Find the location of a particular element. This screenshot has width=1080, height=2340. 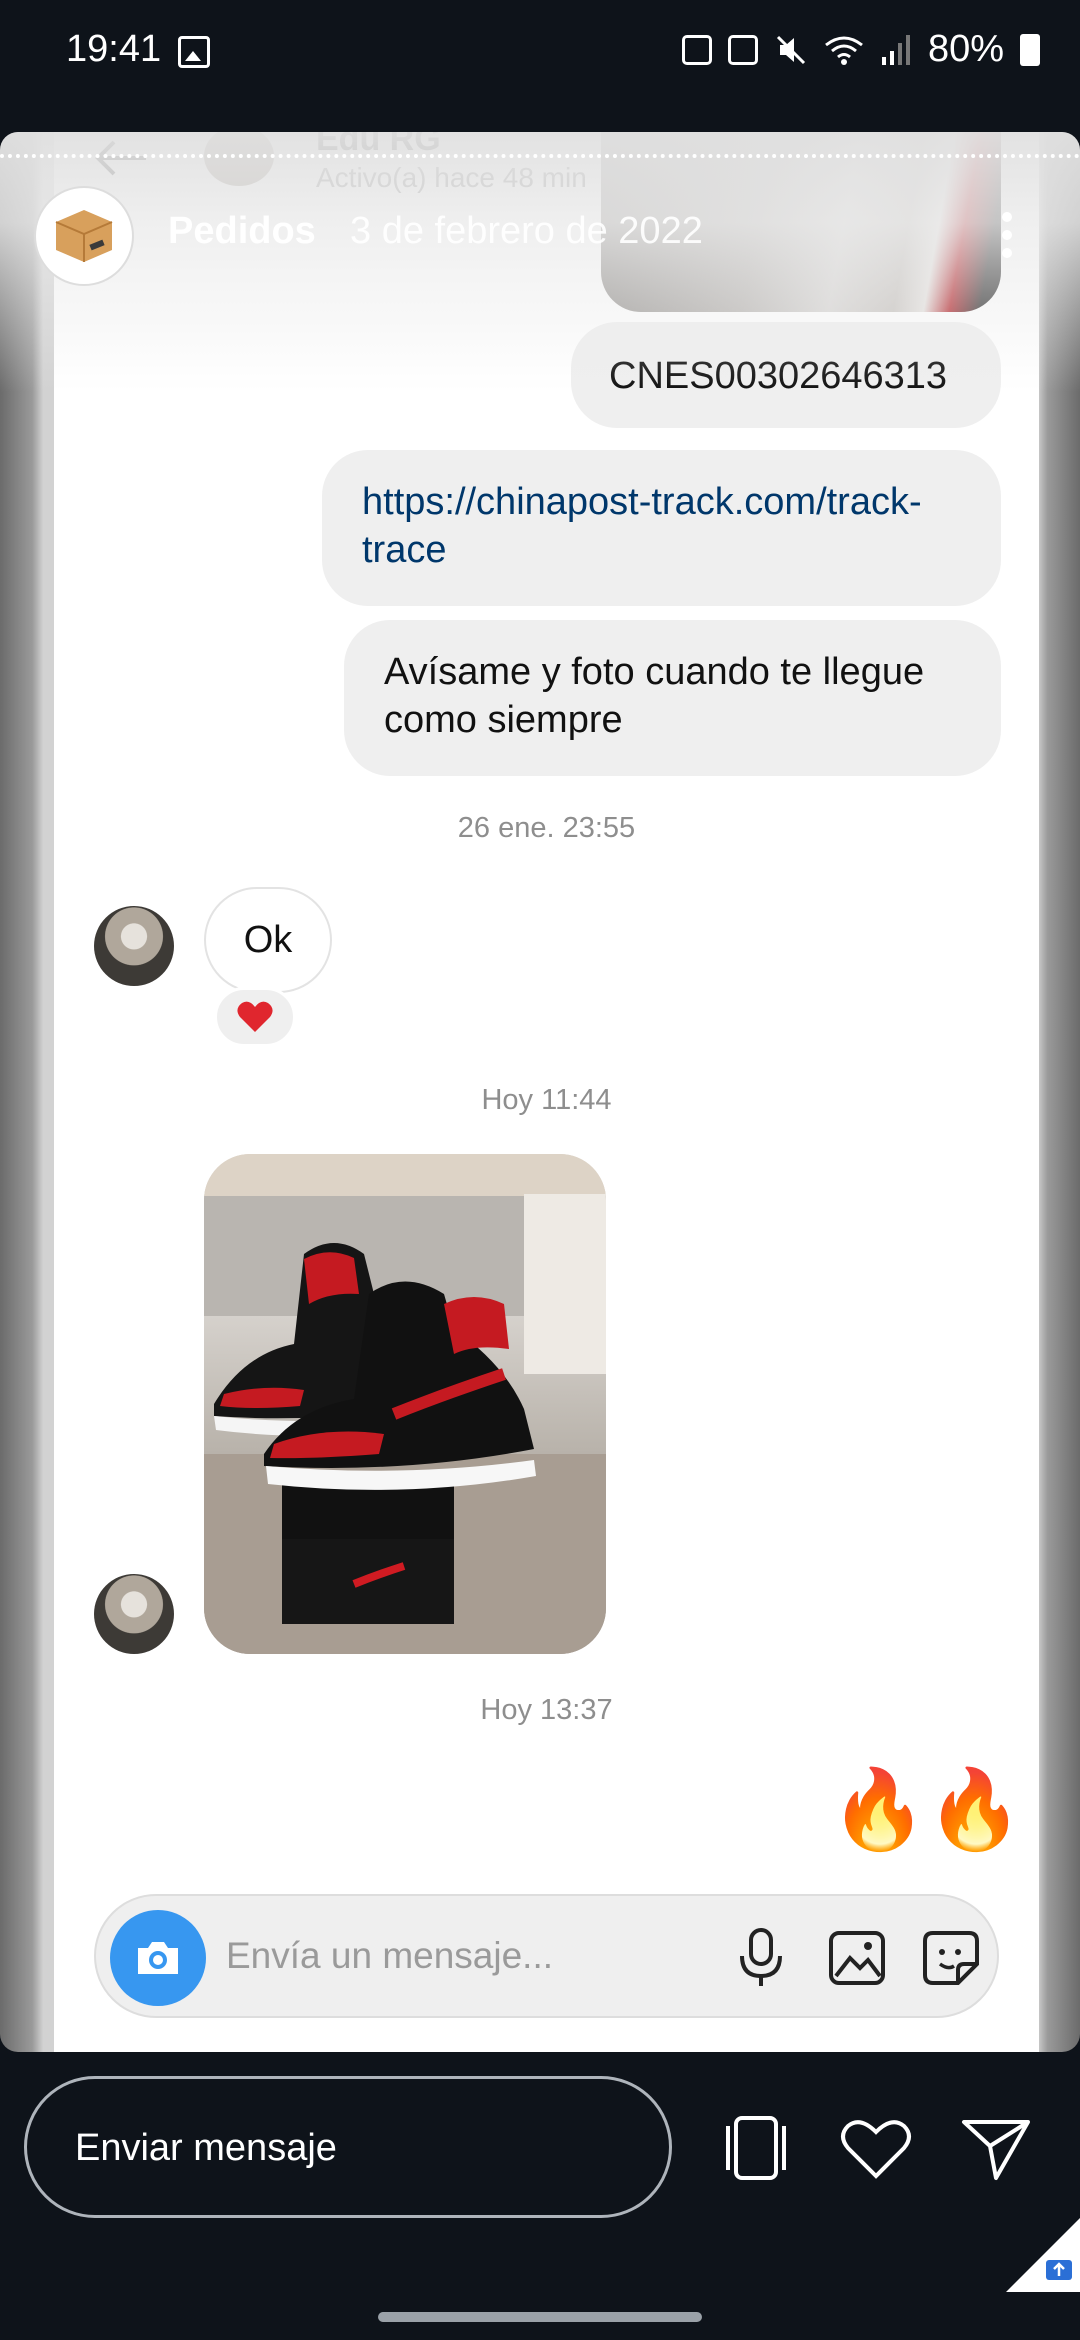

status-bar: 19:41 80% is located at coordinates (540, 52).